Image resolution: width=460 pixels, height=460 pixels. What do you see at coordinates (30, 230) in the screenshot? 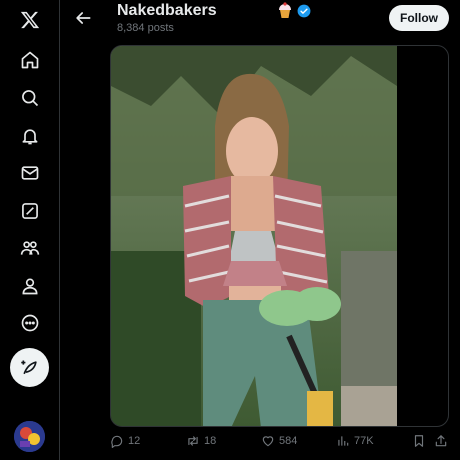
I see `left-sidebar` at bounding box center [30, 230].